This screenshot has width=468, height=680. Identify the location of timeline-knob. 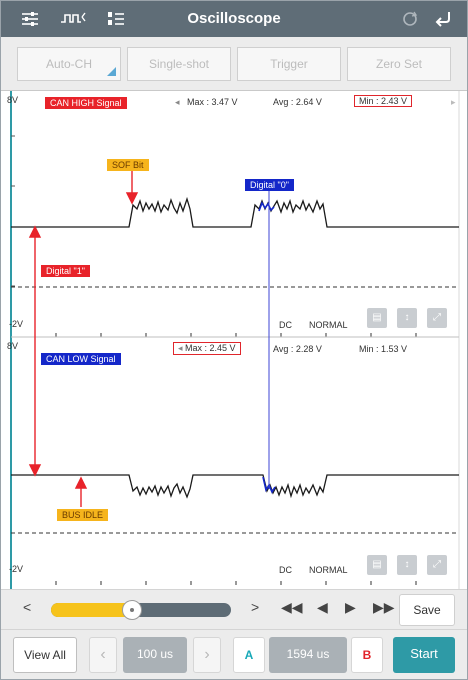
(132, 610).